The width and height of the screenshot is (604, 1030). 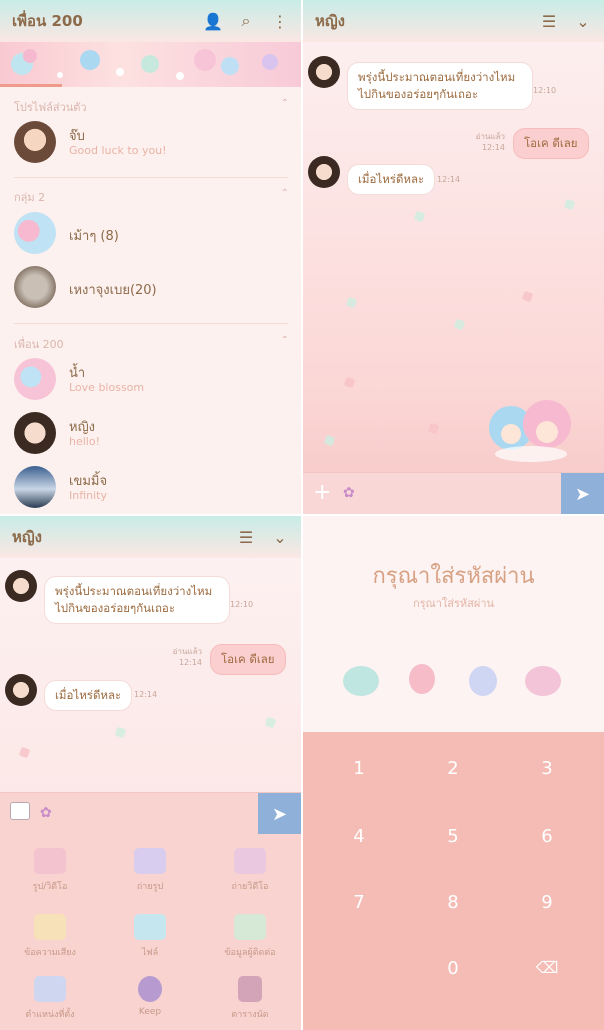 What do you see at coordinates (322, 492) in the screenshot?
I see `plus-icon: +` at bounding box center [322, 492].